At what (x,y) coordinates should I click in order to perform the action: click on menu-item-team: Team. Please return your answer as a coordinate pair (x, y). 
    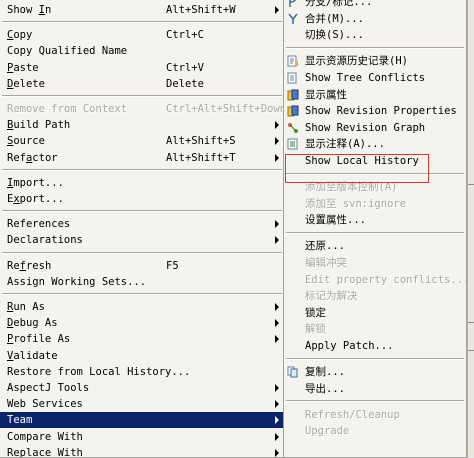
    Looking at the image, I should click on (142, 420).